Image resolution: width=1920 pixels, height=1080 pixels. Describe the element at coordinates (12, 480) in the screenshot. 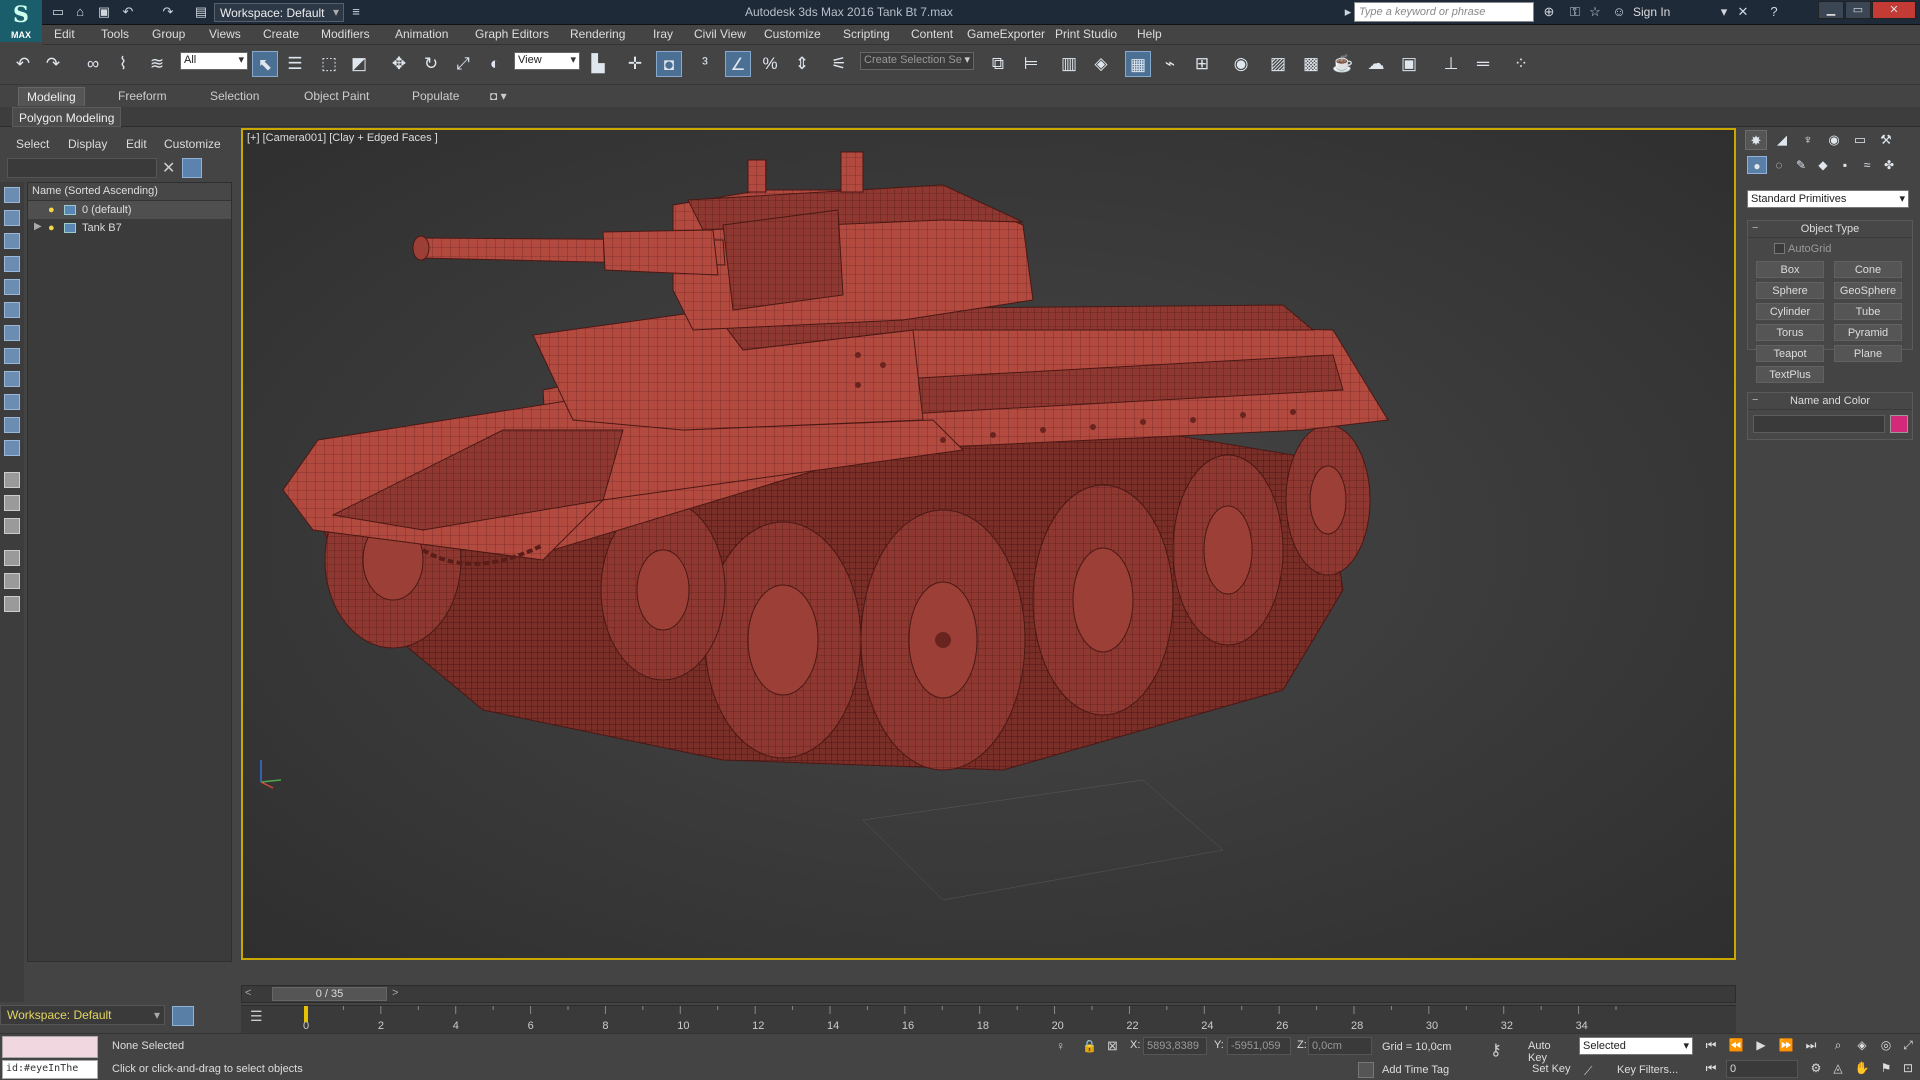

I see `display-all-icon` at that location.